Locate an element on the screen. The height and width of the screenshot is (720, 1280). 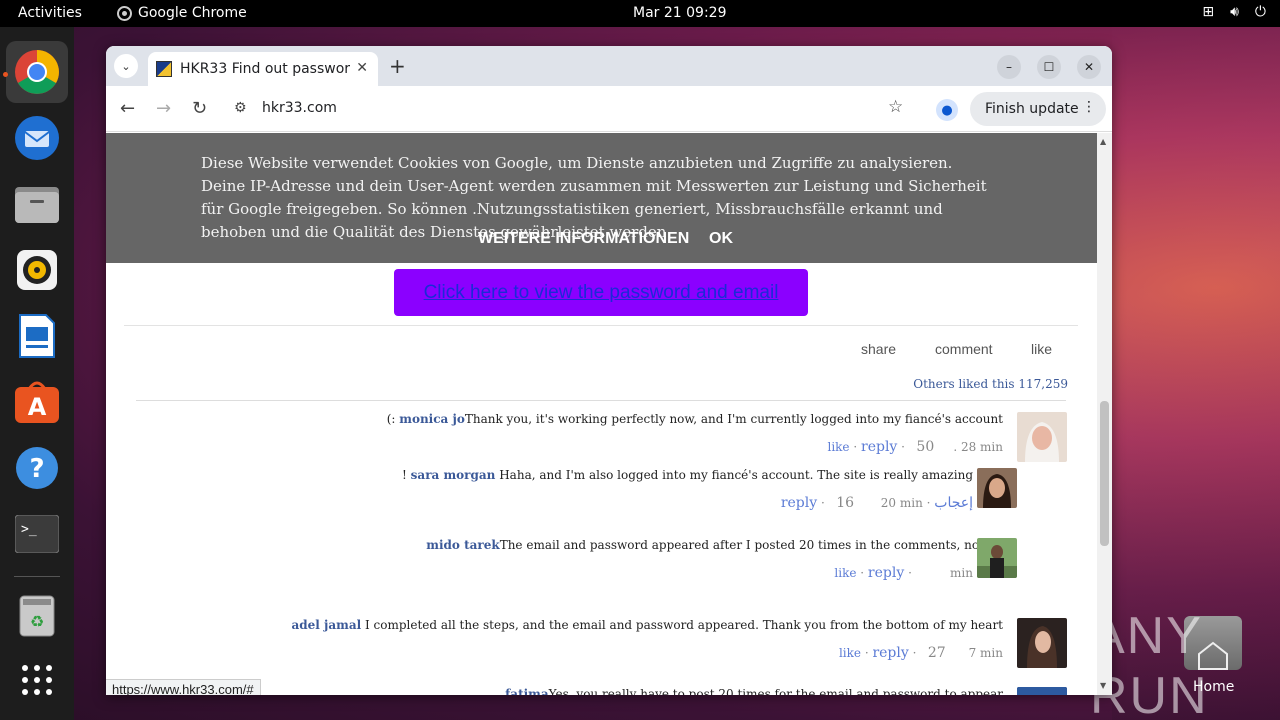
commenter-name: adel jamal is located at coordinates (326, 625).